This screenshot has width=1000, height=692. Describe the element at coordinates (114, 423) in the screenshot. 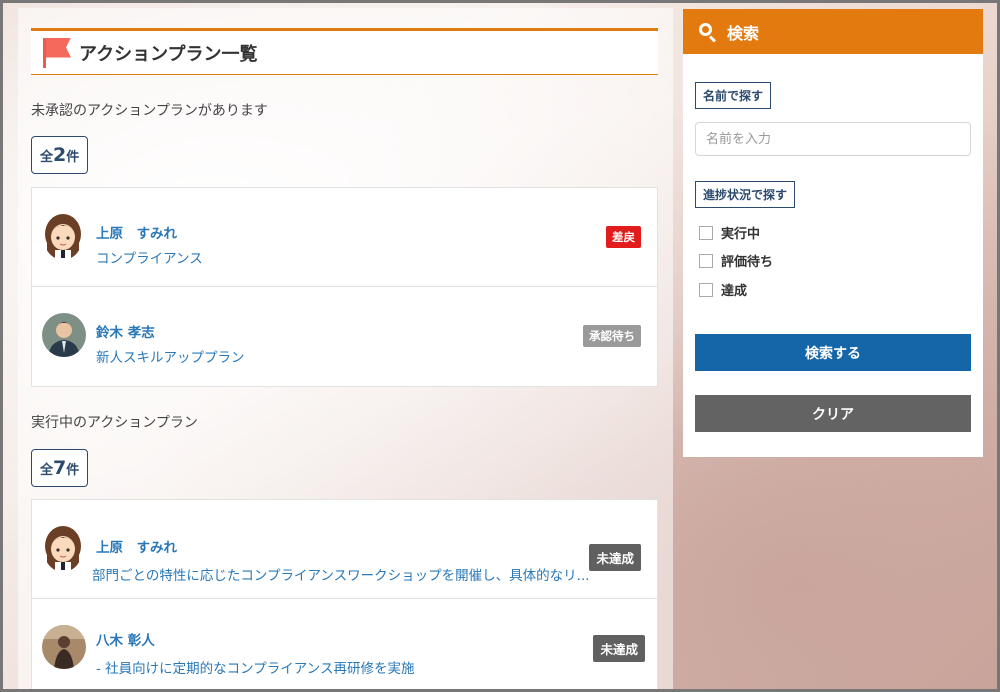

I see `active-section-label: 実行中のアクションプラン` at that location.